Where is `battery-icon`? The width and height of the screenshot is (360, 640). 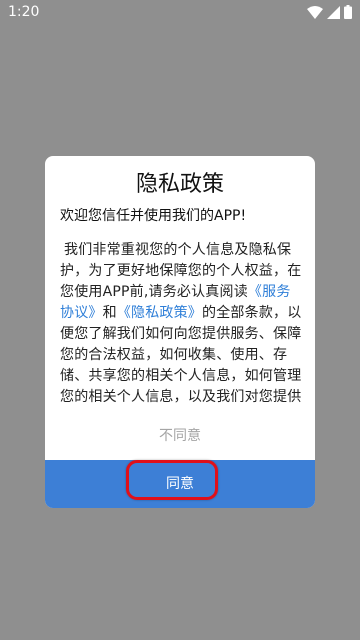 battery-icon is located at coordinates (348, 12).